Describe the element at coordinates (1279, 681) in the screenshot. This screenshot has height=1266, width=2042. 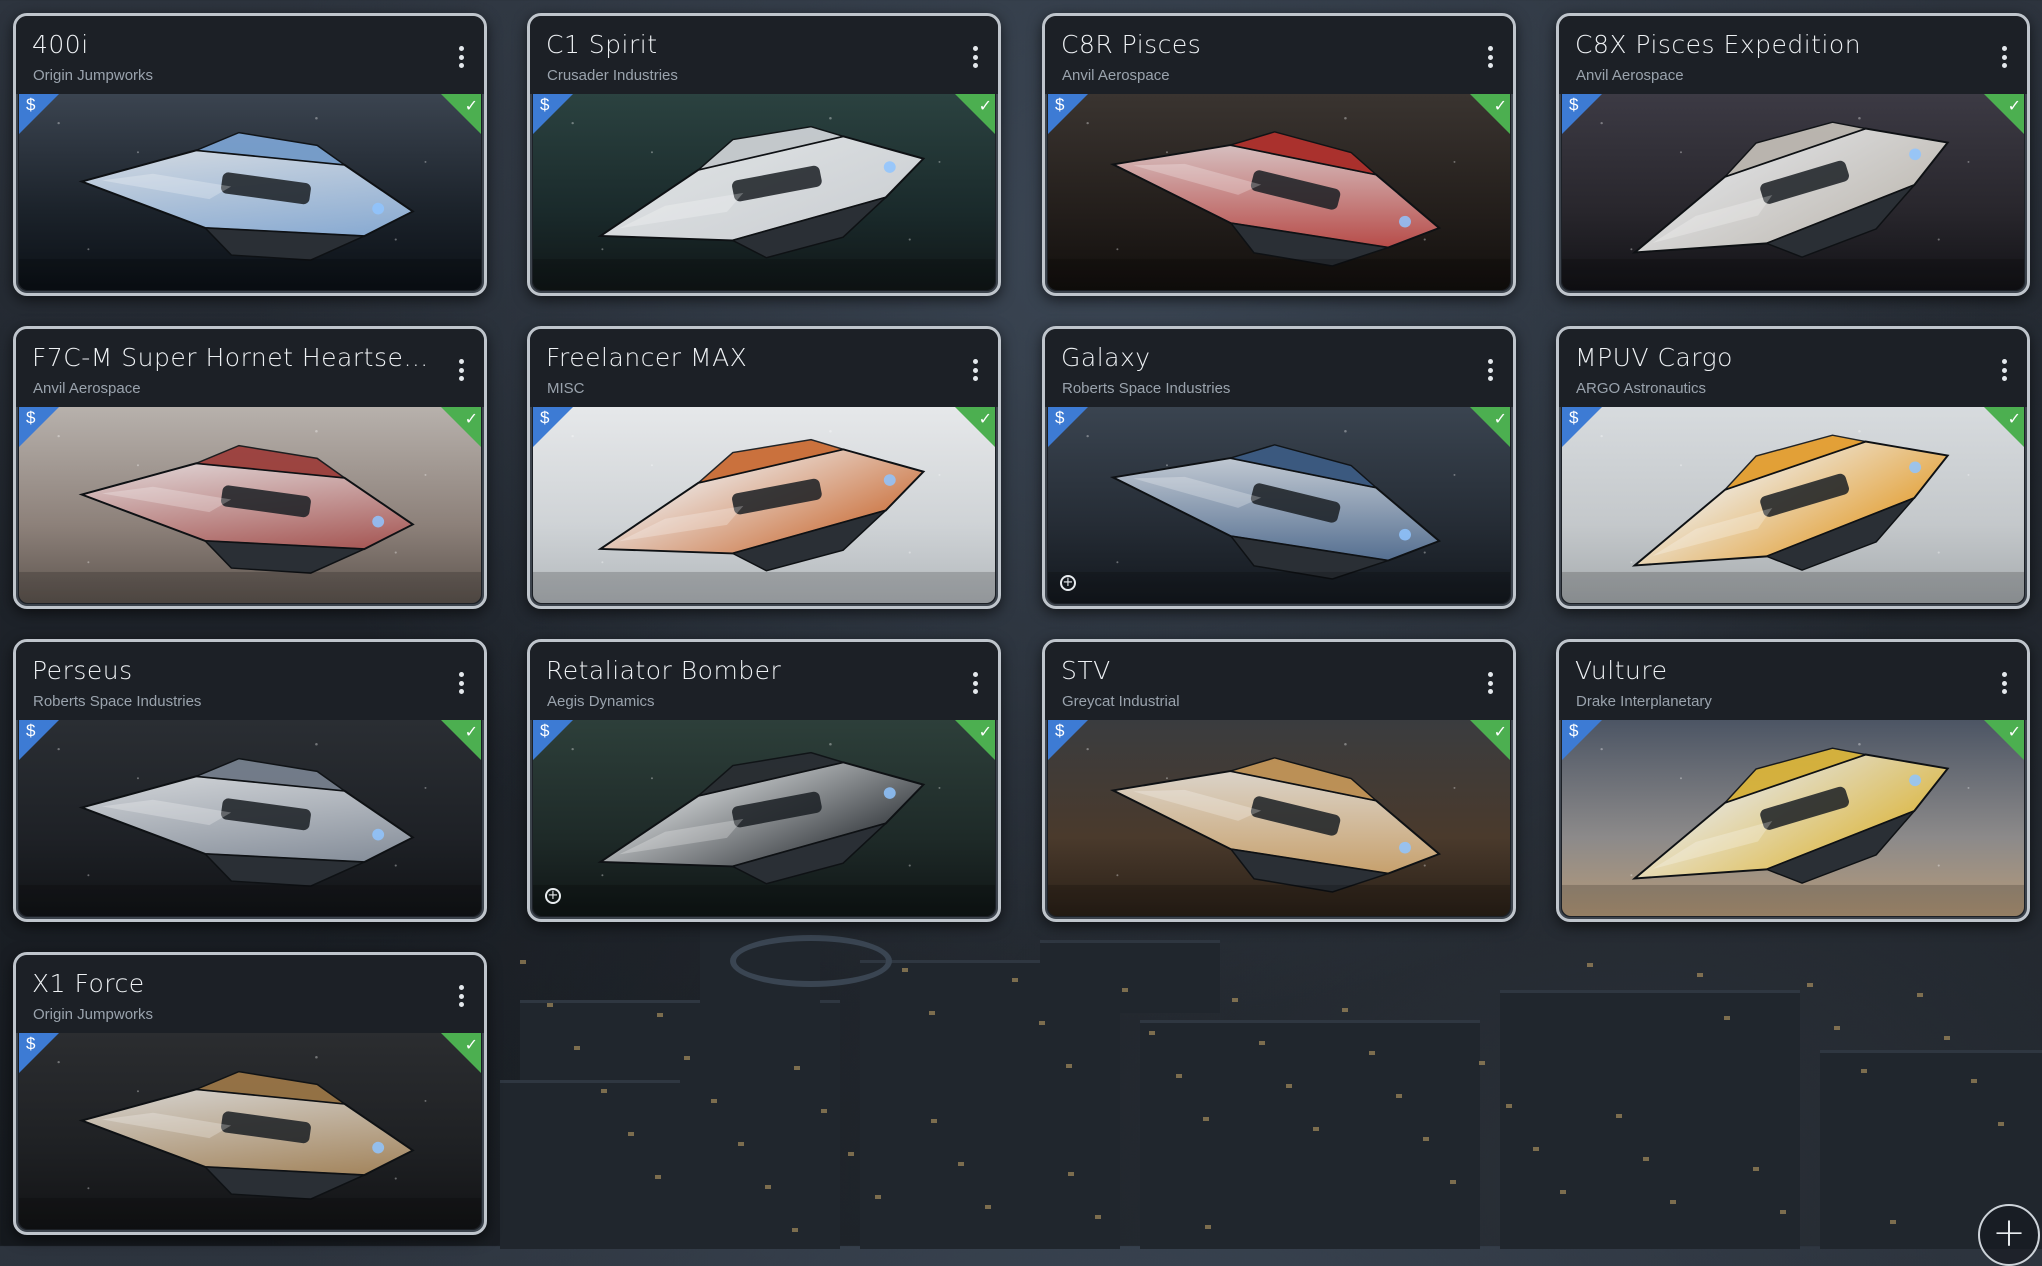
I see `ship-card-header: STV Greycat Industrial` at that location.